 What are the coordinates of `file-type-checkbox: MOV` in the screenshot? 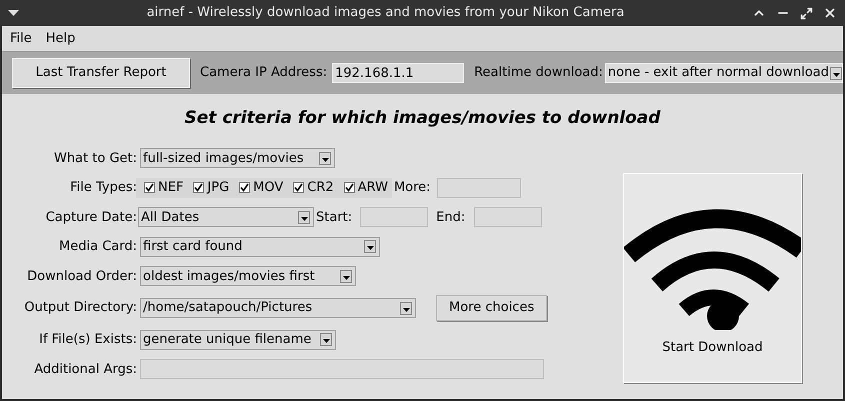 It's located at (261, 188).